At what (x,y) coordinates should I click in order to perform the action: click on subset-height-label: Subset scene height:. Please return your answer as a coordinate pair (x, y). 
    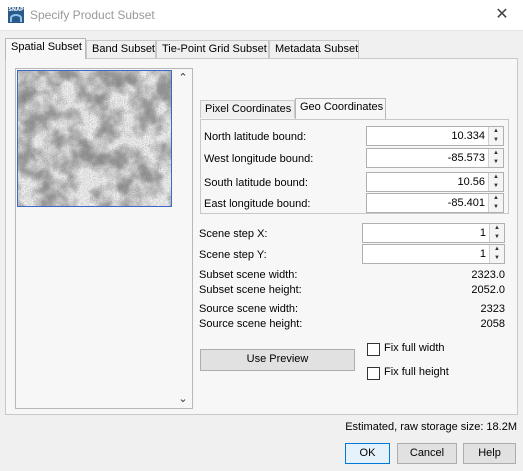
    Looking at the image, I should click on (250, 290).